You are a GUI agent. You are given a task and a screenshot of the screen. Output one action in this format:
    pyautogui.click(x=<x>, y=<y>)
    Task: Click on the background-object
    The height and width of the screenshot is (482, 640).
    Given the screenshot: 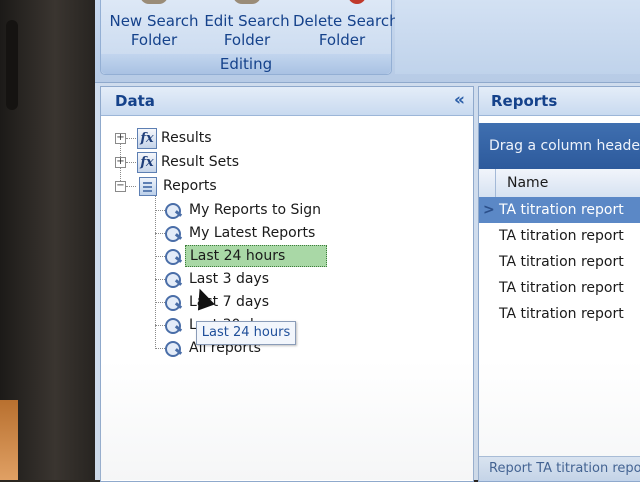 What is the action you would take?
    pyautogui.click(x=9, y=440)
    